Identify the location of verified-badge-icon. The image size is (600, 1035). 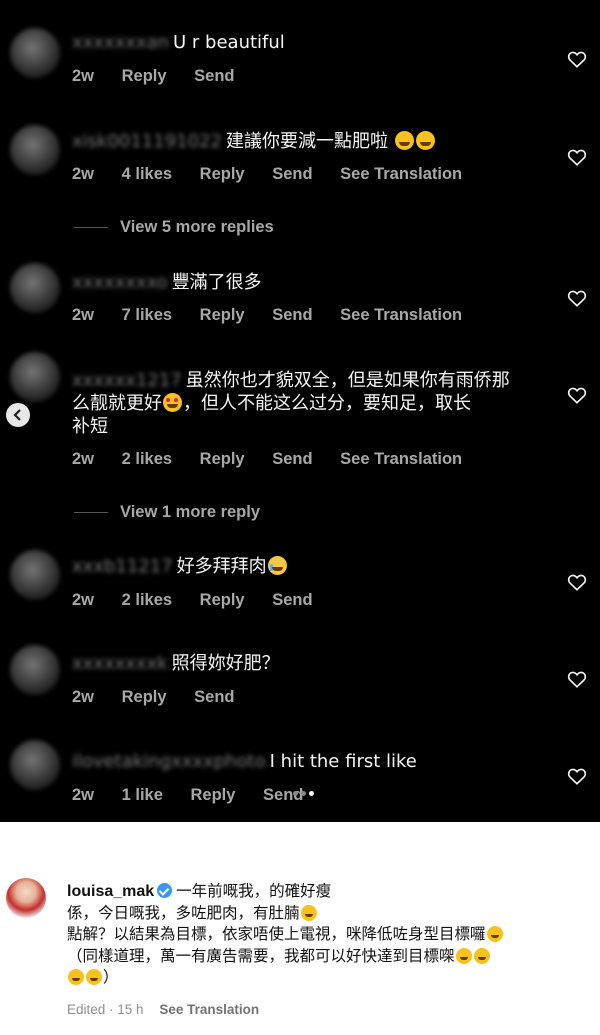
(165, 890).